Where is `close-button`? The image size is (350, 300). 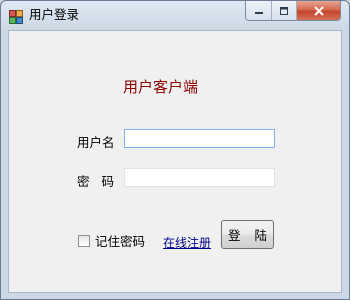 close-button is located at coordinates (318, 10).